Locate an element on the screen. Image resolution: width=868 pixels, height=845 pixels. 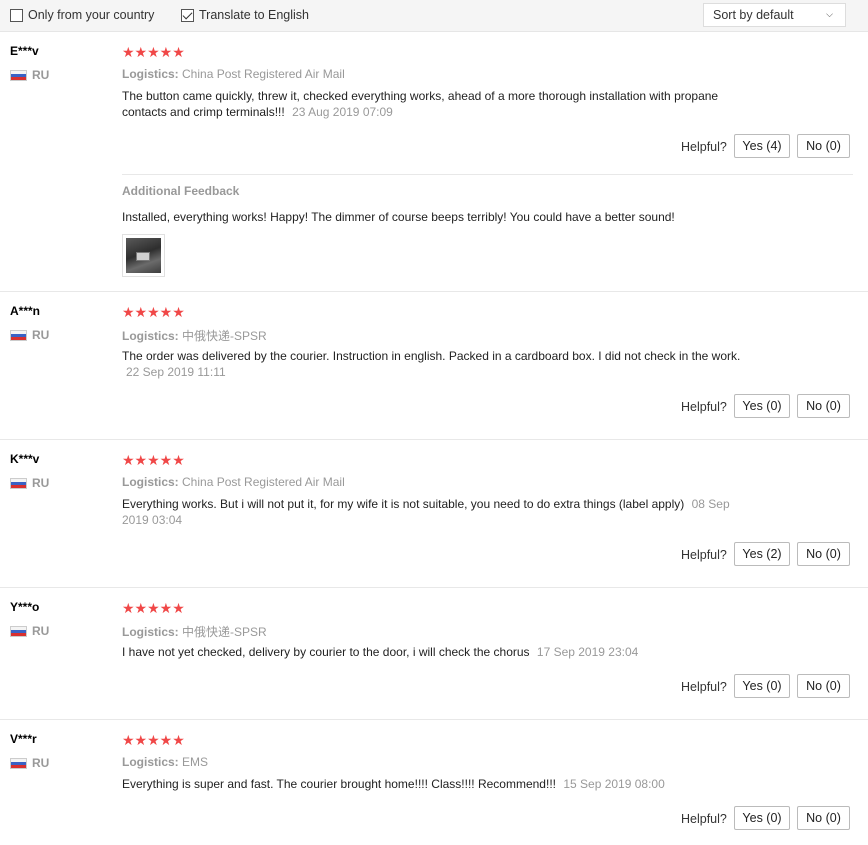
checkbox-box-checked is located at coordinates (187, 15).